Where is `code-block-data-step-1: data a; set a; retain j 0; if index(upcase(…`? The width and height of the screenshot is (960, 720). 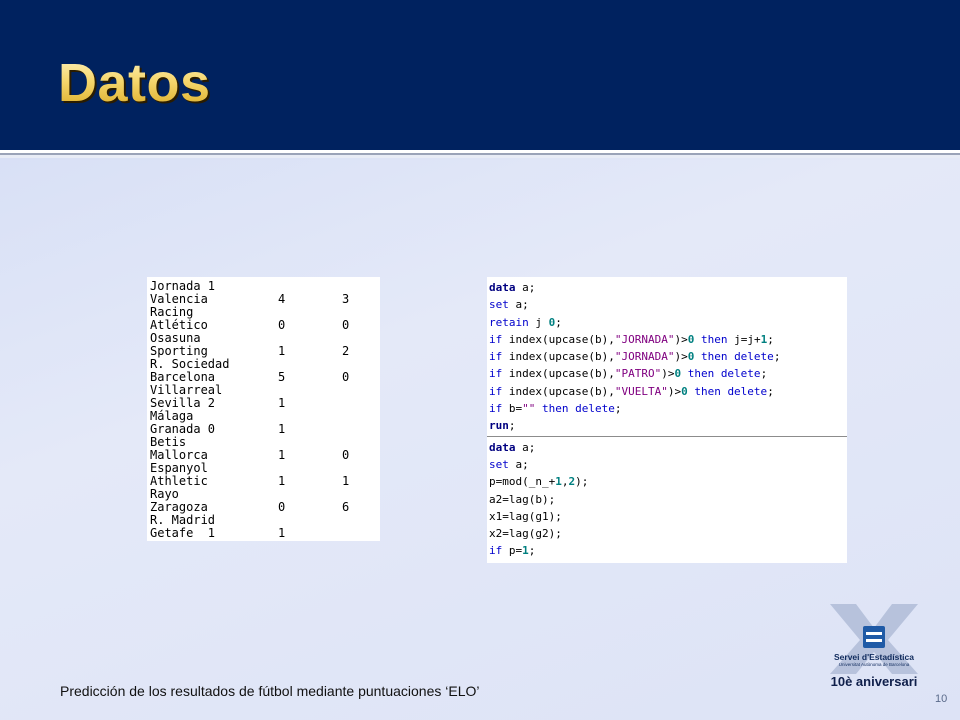 code-block-data-step-1: data a; set a; retain j 0; if index(upcase(… is located at coordinates (667, 356).